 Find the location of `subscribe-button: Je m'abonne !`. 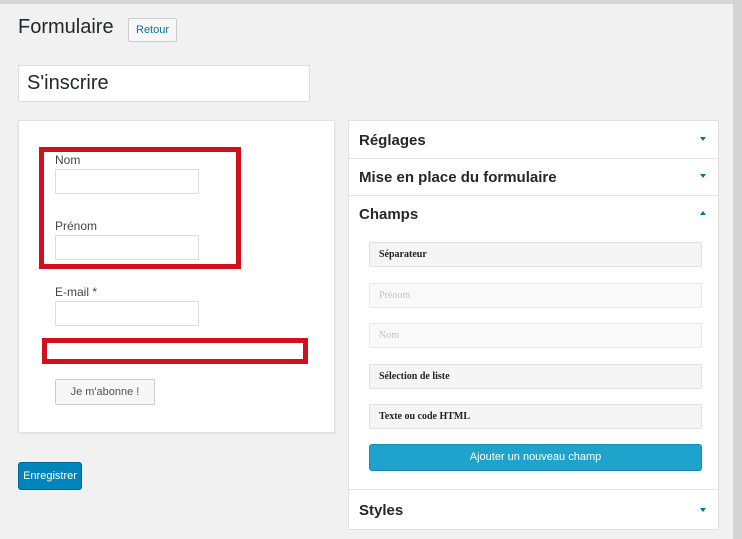

subscribe-button: Je m'abonne ! is located at coordinates (105, 392).